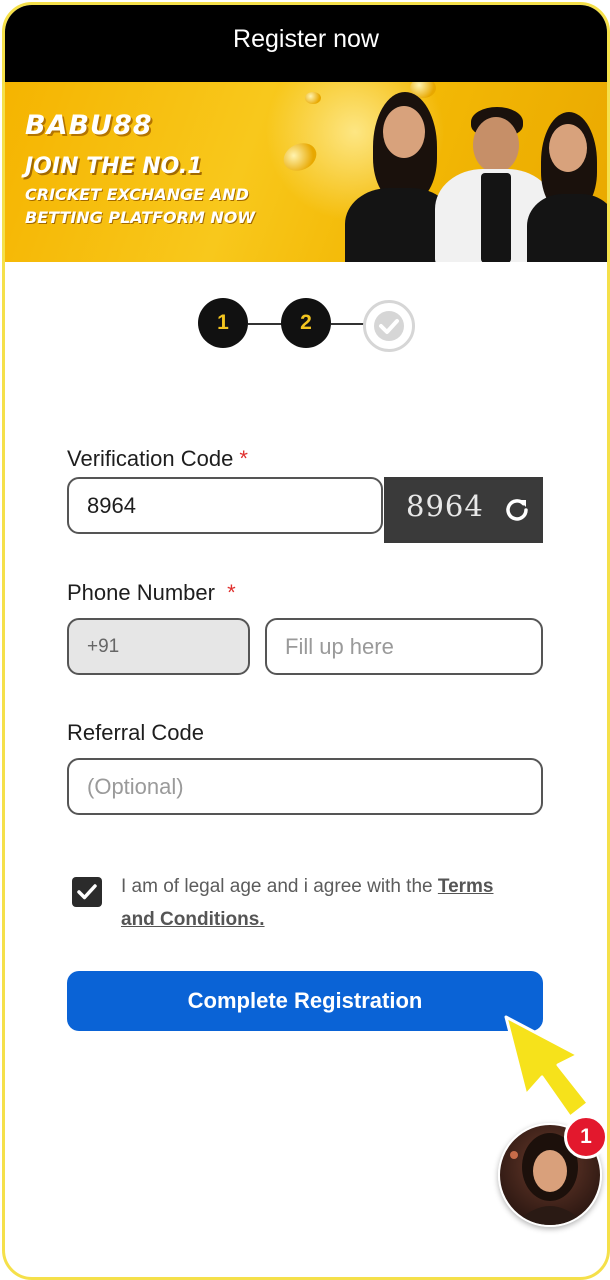 Image resolution: width=610 pixels, height=1280 pixels. What do you see at coordinates (313, 98) in the screenshot?
I see `coin-decoration` at bounding box center [313, 98].